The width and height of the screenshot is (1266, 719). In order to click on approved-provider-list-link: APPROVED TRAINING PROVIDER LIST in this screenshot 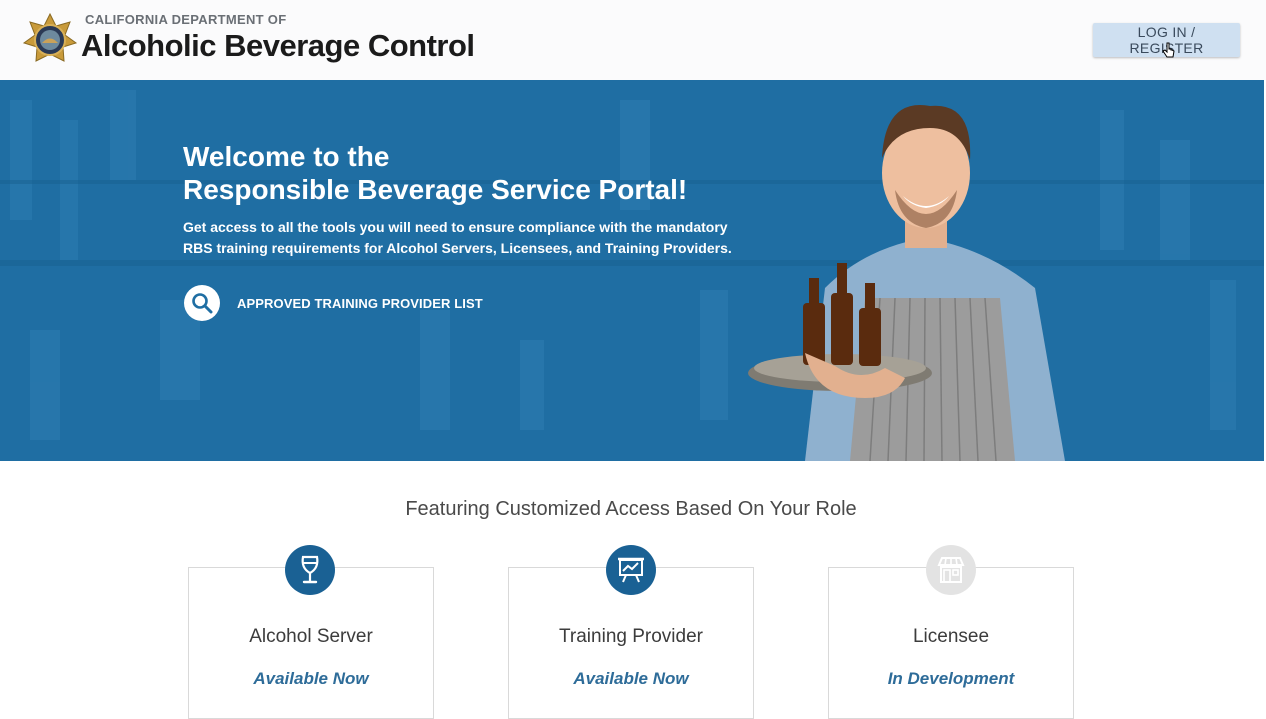, I will do `click(333, 303)`.